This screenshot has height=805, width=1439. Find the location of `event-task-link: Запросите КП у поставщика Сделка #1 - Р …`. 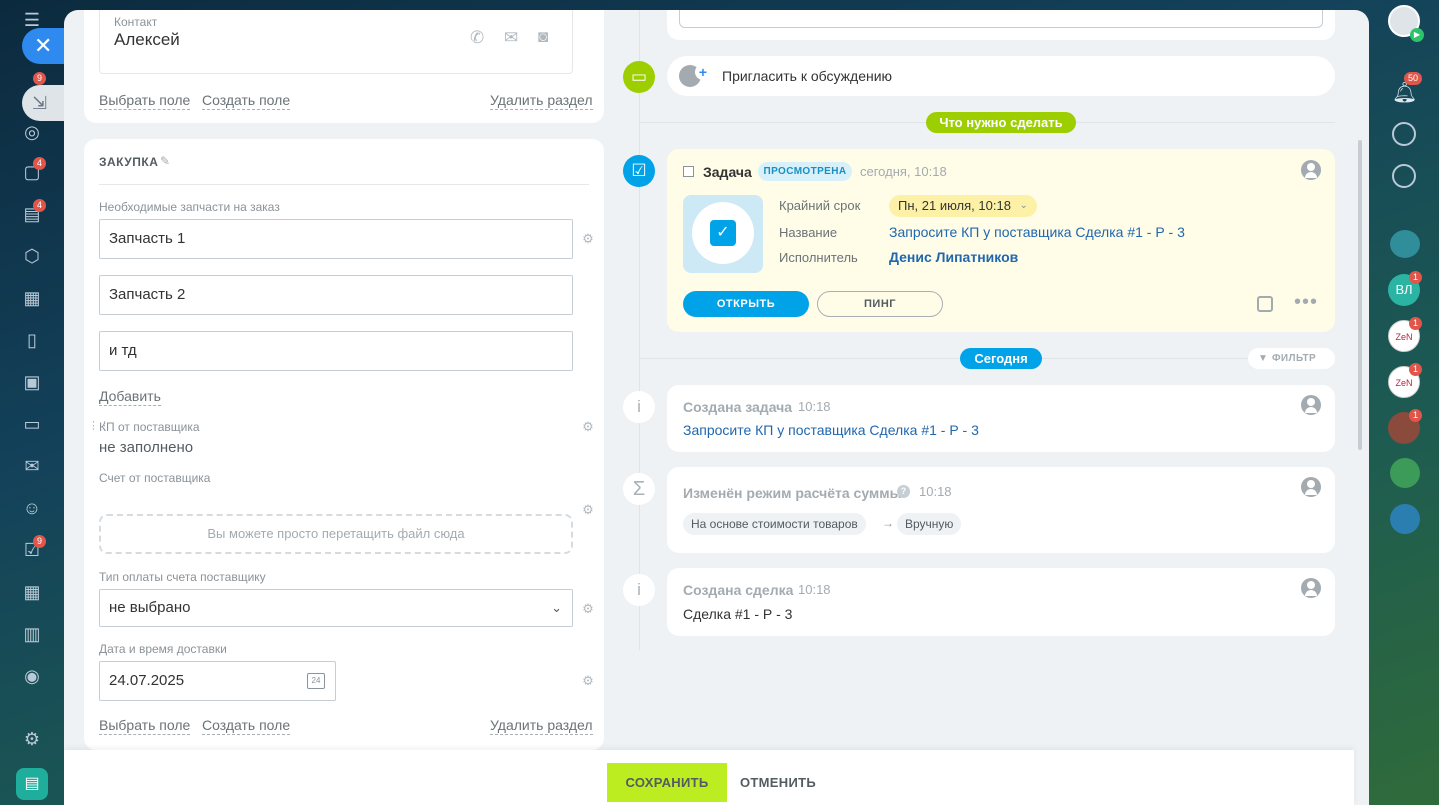

event-task-link: Запросите КП у поставщика Сделка #1 - Р … is located at coordinates (831, 430).